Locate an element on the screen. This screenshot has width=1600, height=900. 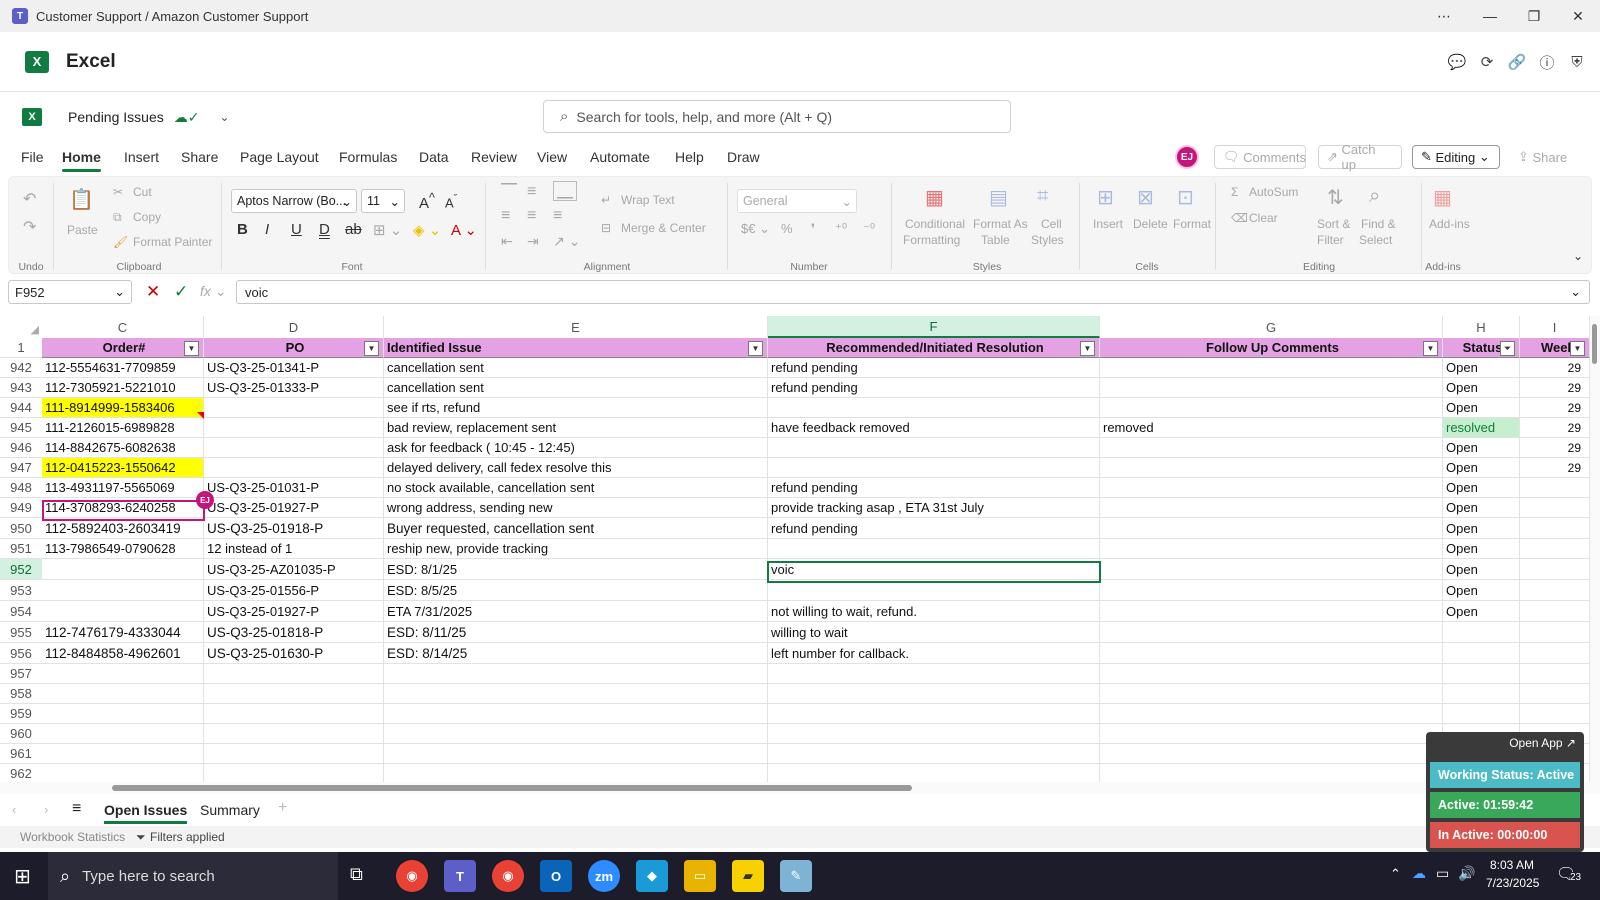
format-as-table-label: Format As is located at coordinates (1000, 224).